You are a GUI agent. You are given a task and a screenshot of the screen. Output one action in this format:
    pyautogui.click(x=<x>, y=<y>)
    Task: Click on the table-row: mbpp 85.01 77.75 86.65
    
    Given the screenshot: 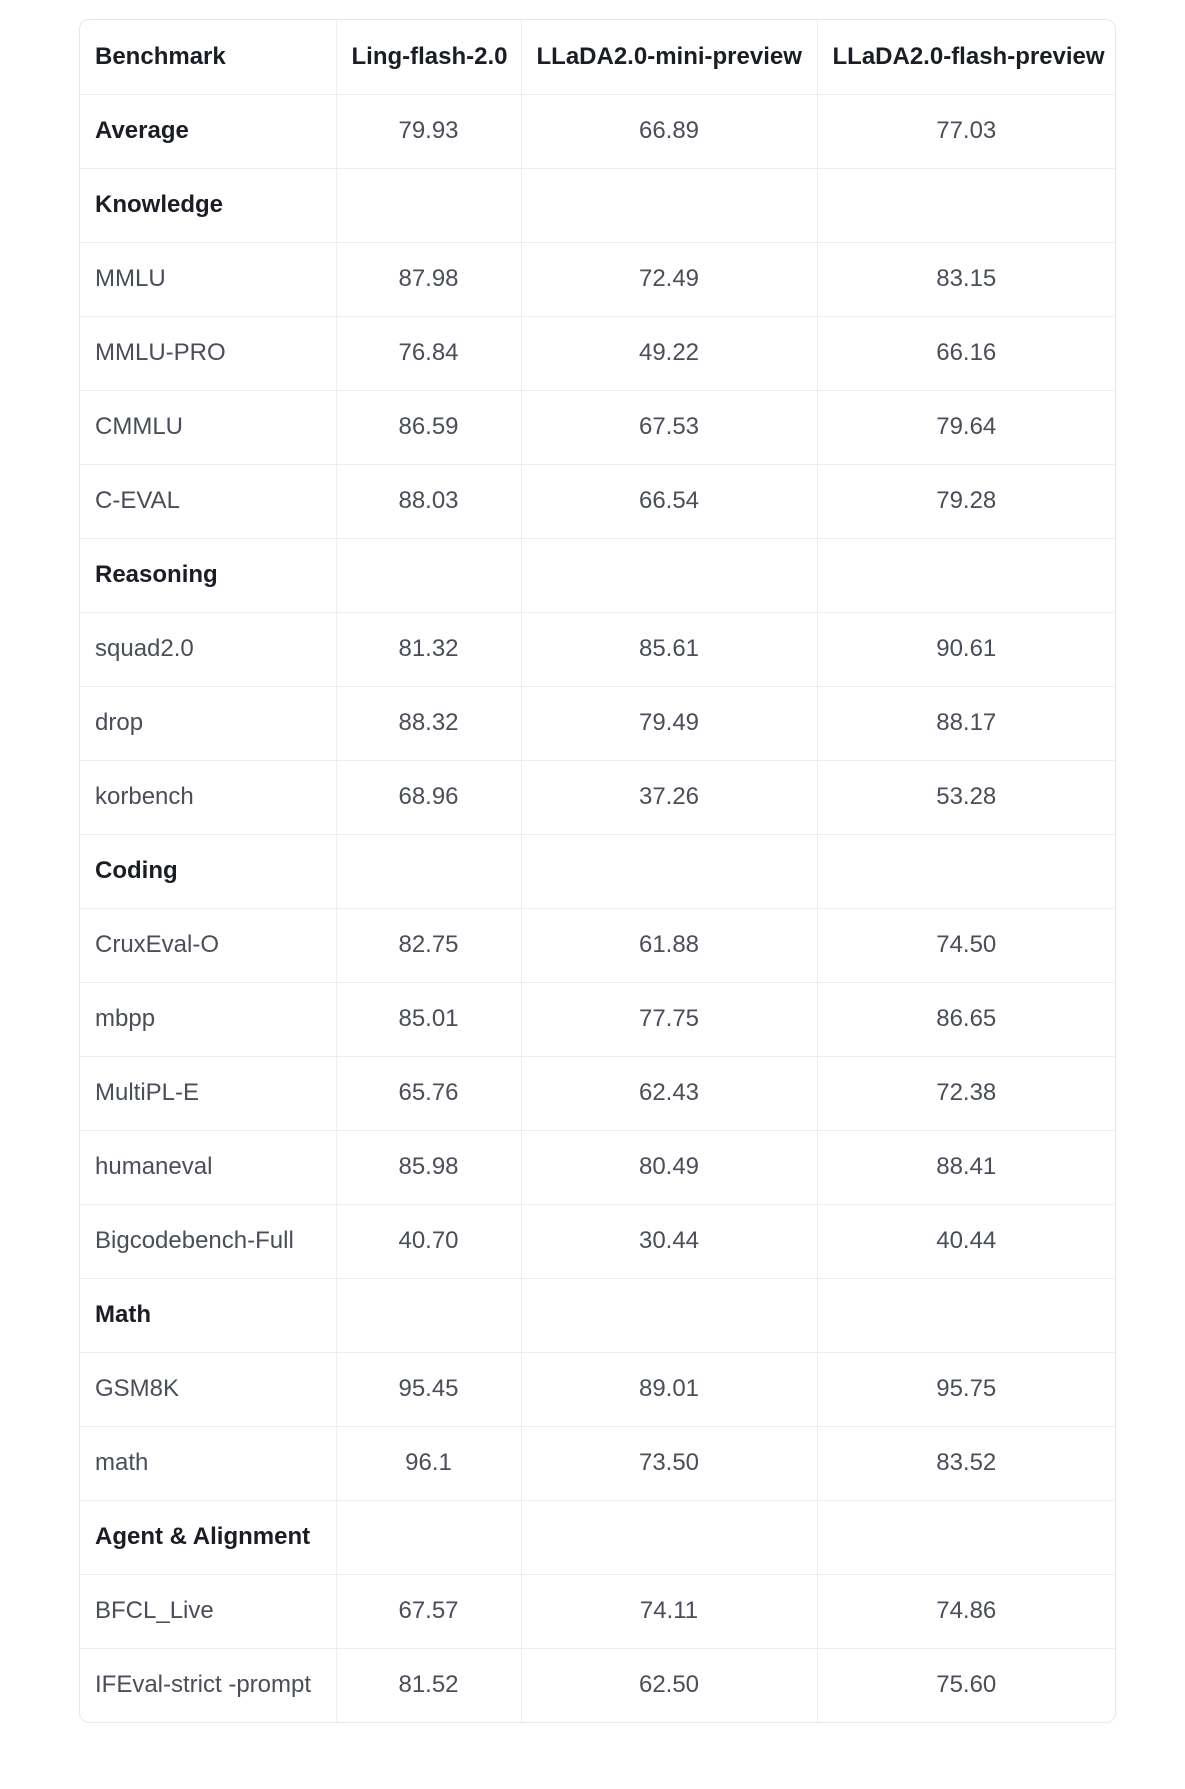 What is the action you would take?
    pyautogui.click(x=597, y=1019)
    